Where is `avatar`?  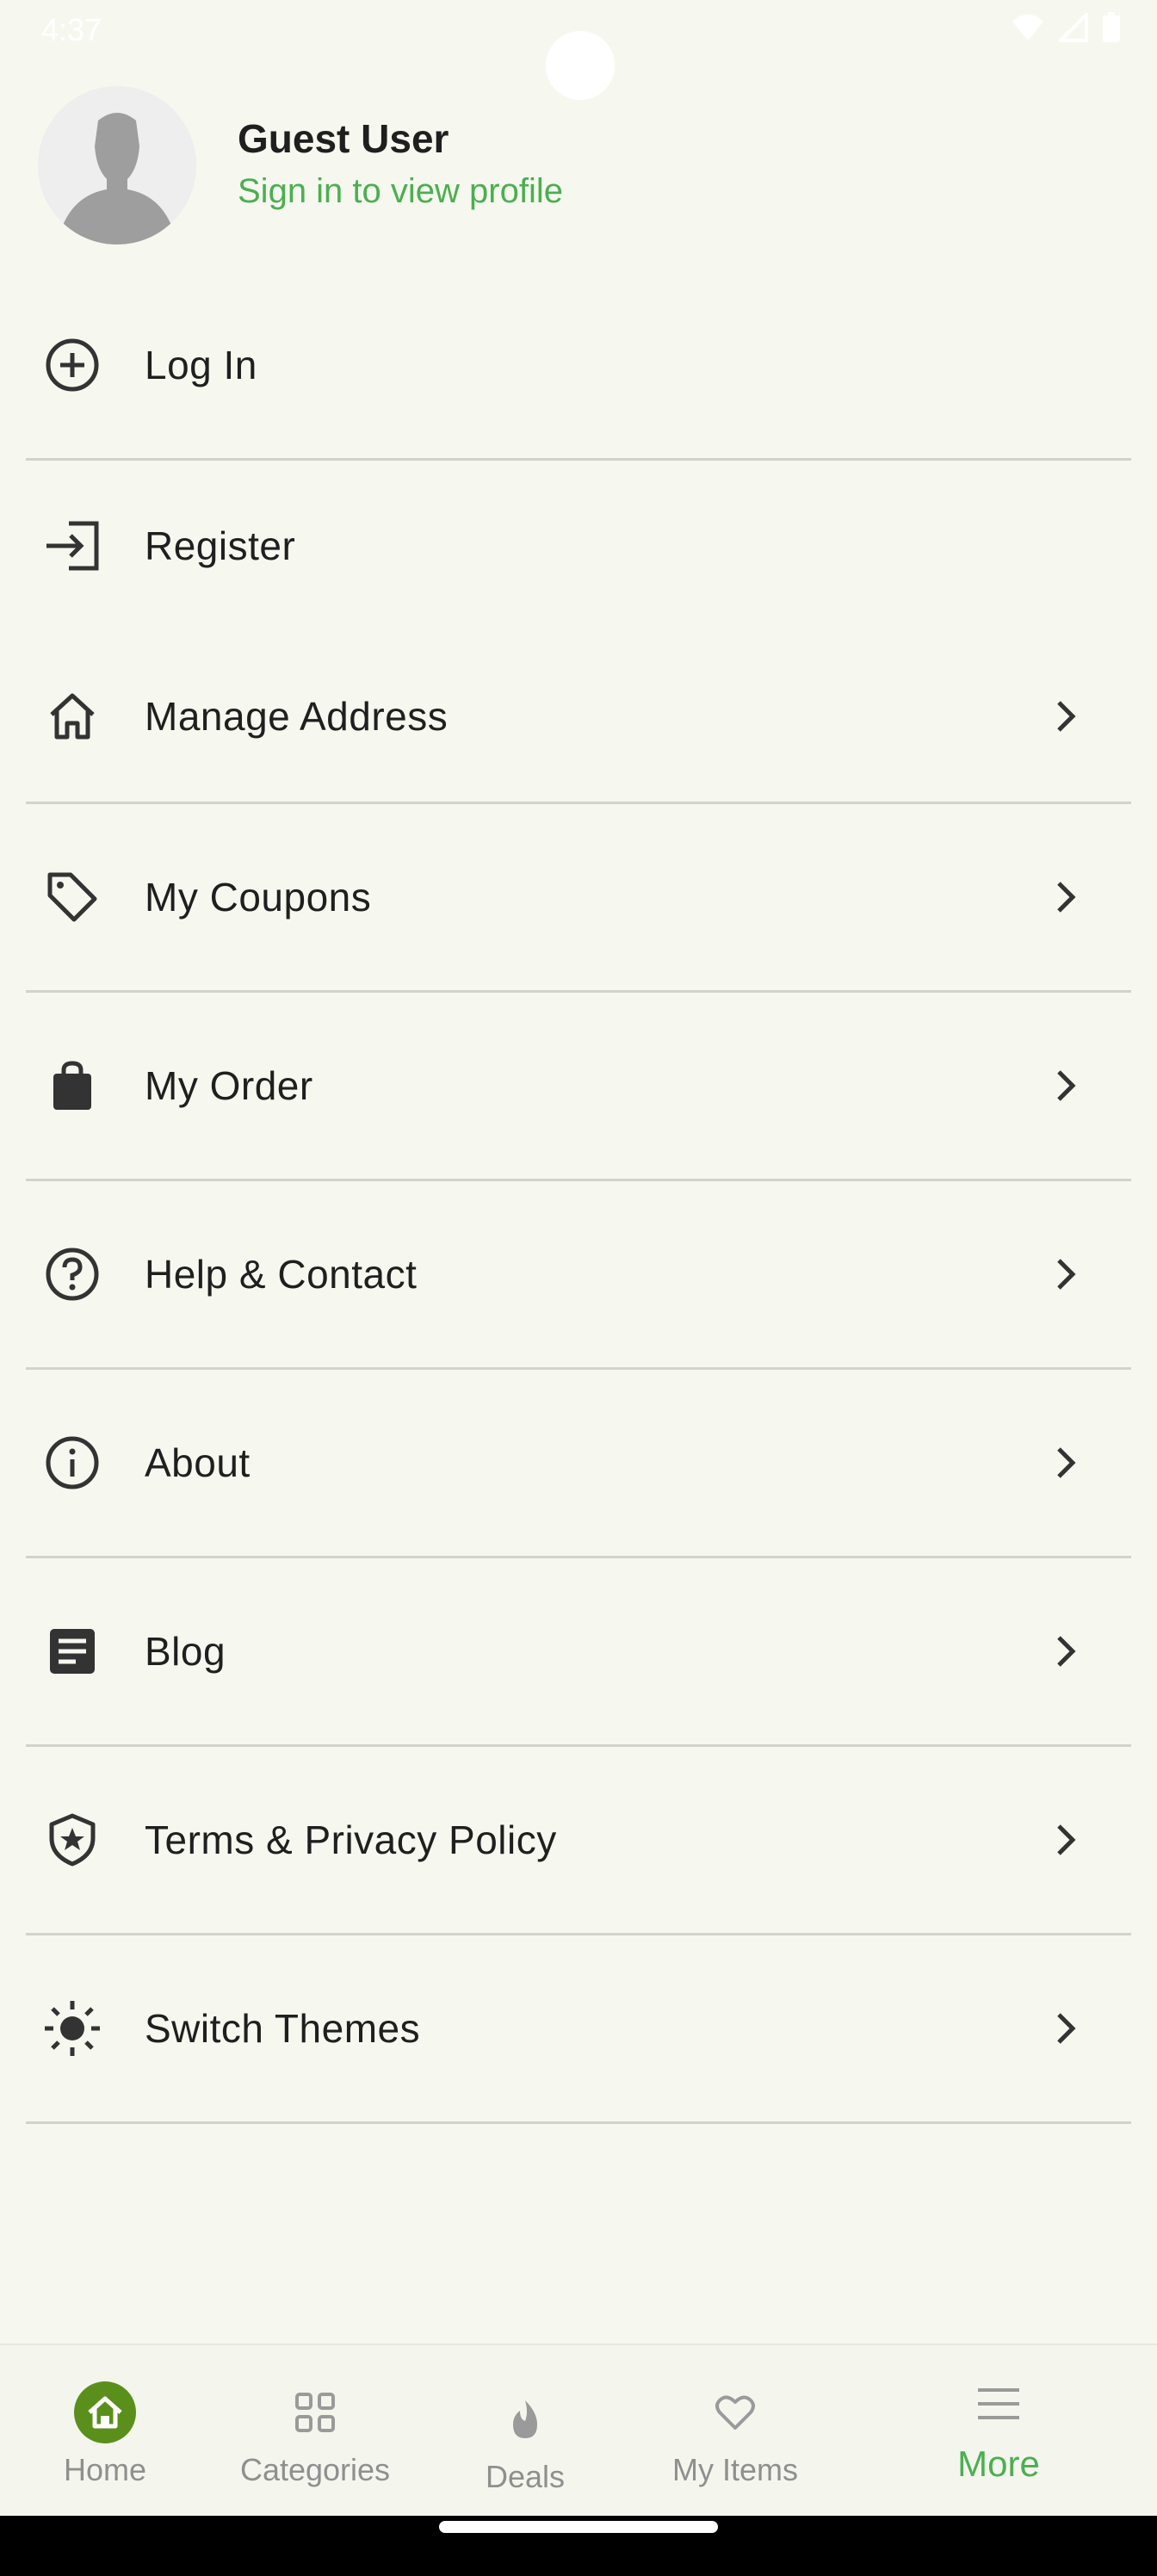
avatar is located at coordinates (117, 165).